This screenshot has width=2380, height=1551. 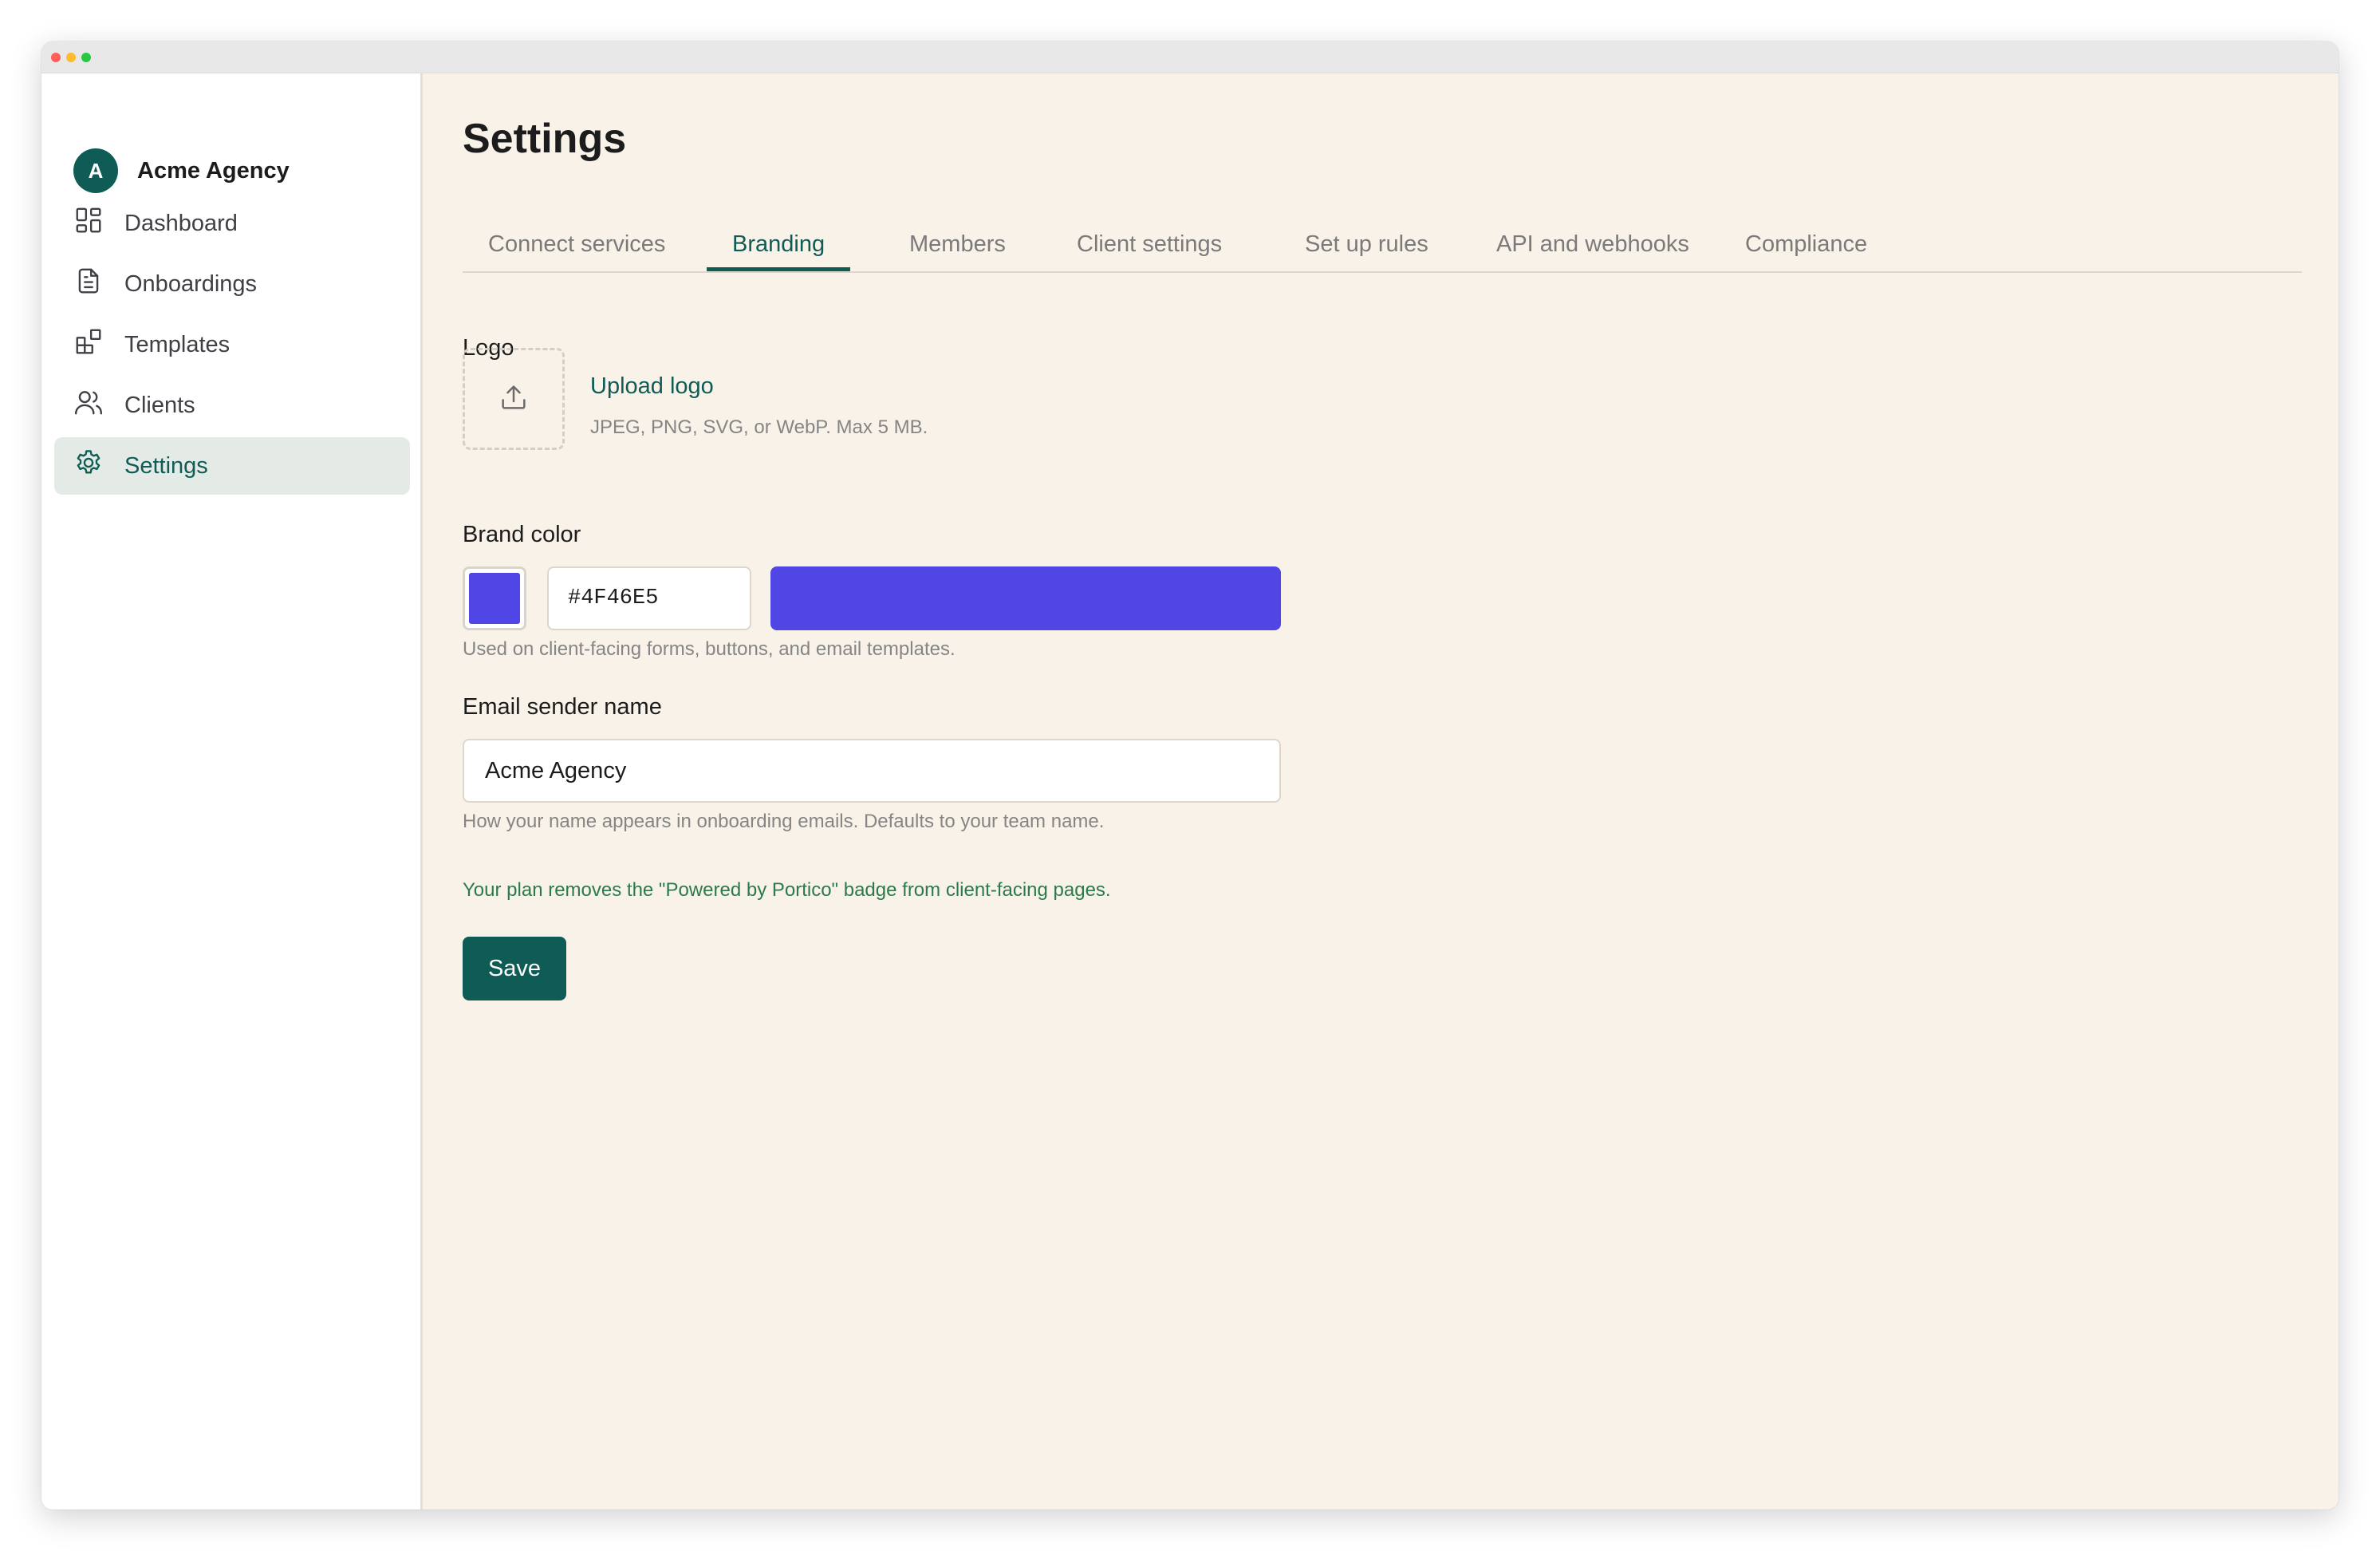 I want to click on tab-api-and-webhooks: API and webhooks, so click(x=1593, y=248).